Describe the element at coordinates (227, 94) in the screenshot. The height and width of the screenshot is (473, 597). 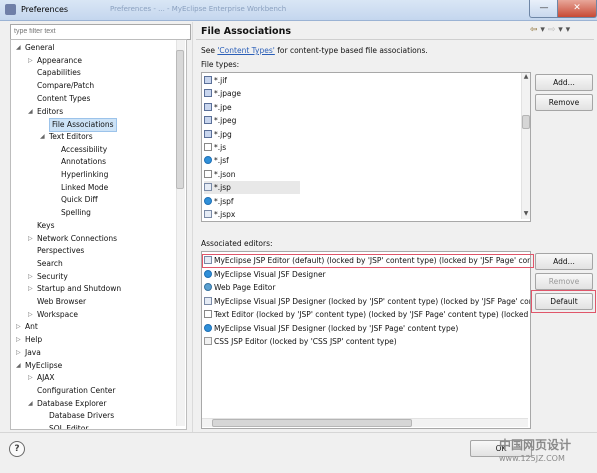
I see `file-type-label: *.jpage` at that location.